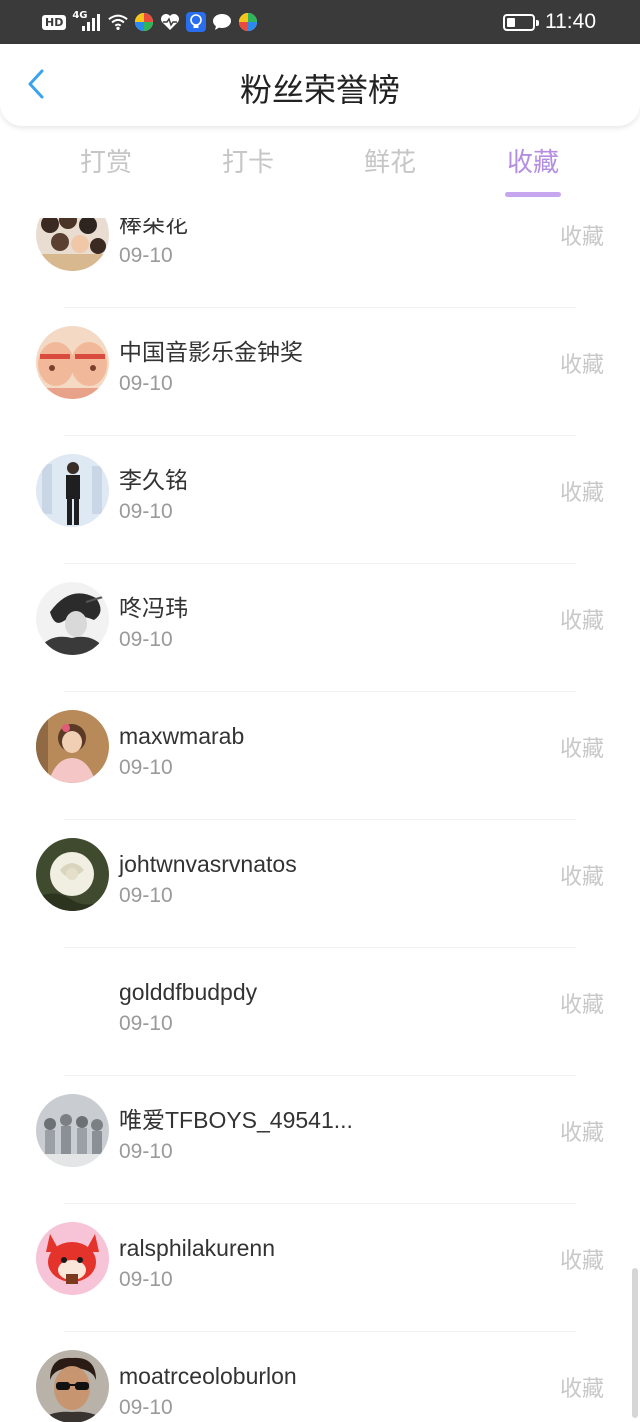 This screenshot has width=640, height=1422. I want to click on list-item: johtwnvasrvnatos 09-10 收藏, so click(320, 884).